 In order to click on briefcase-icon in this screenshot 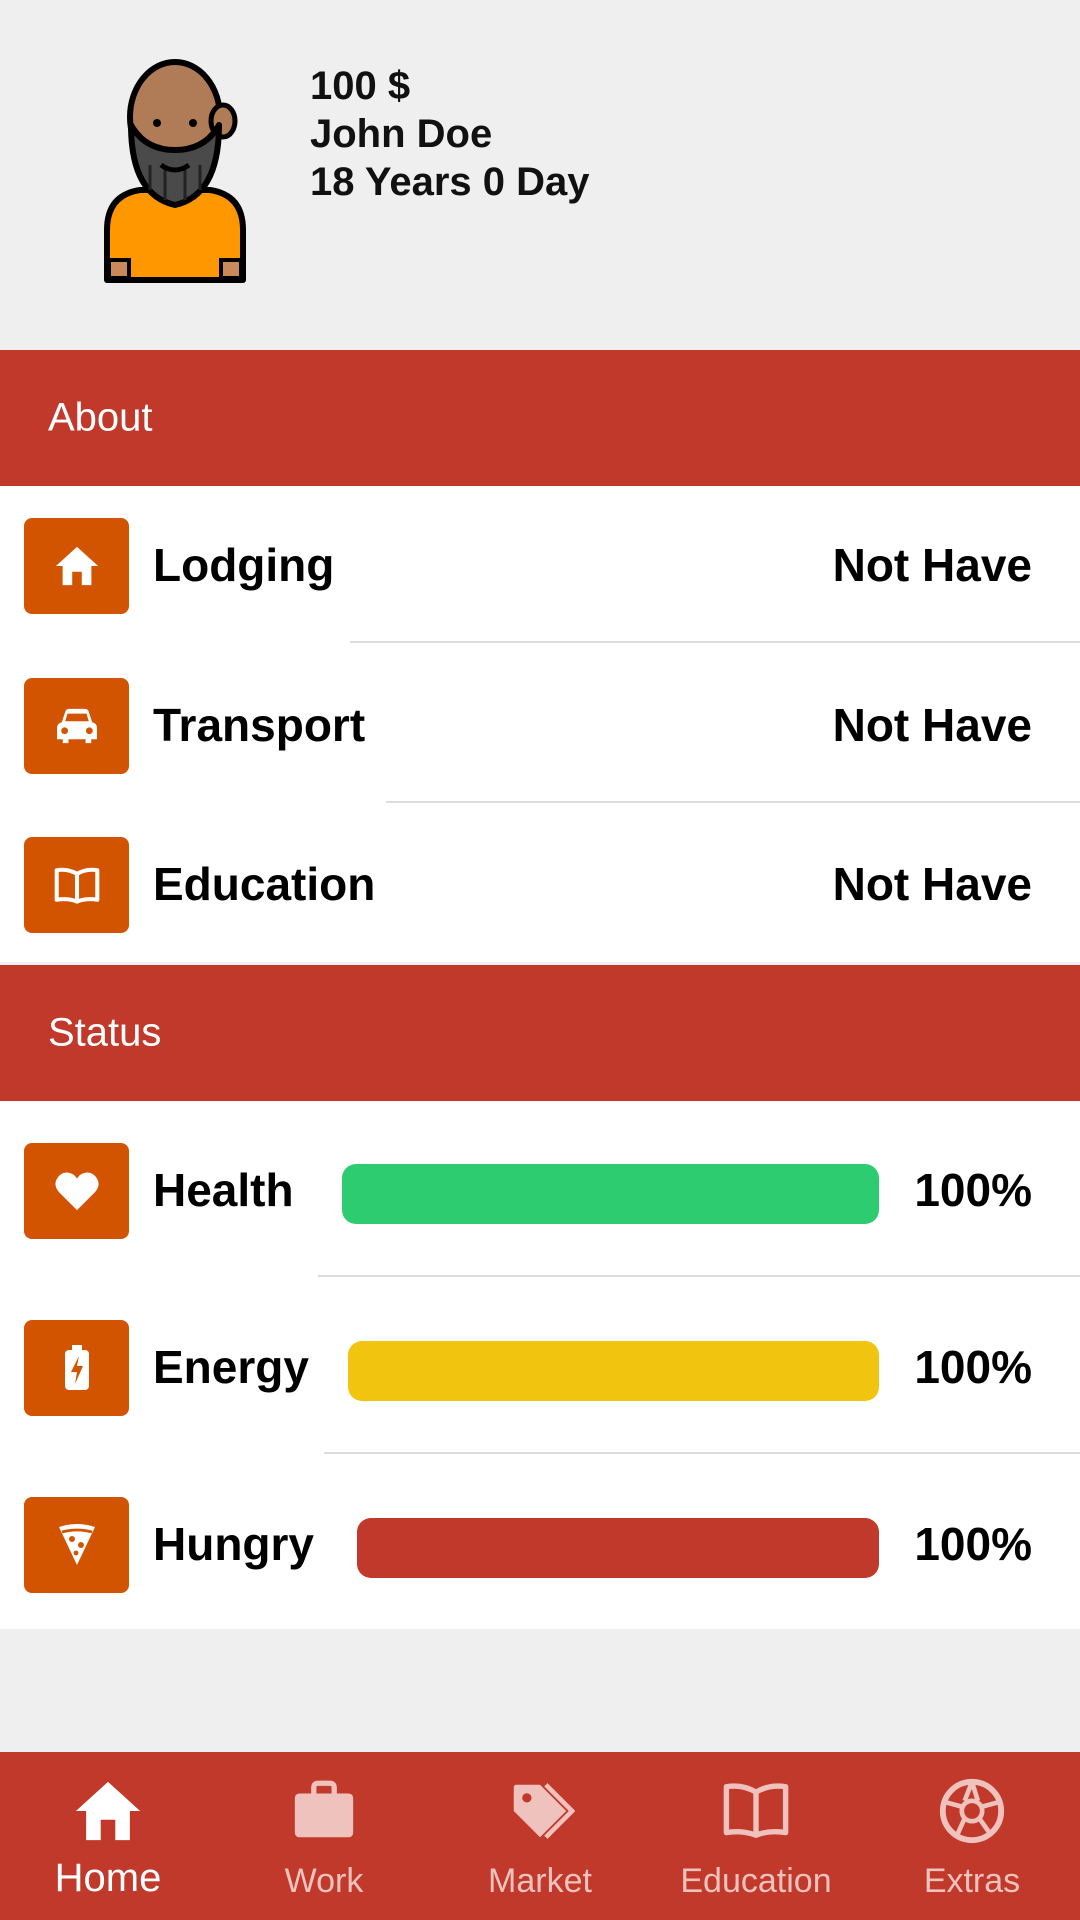, I will do `click(324, 1811)`.